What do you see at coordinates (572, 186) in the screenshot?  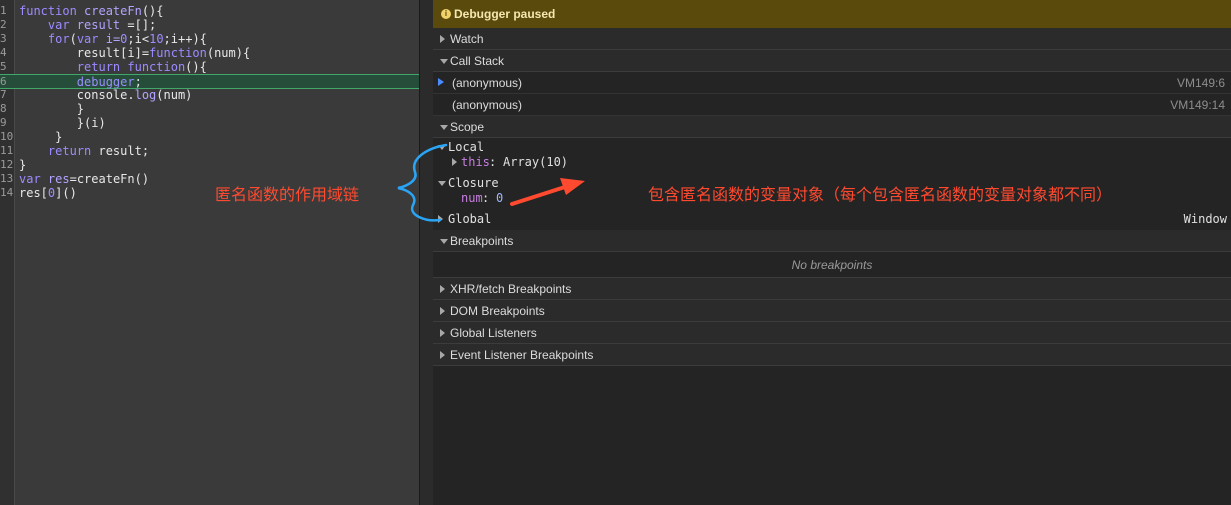 I see `red-arrow-head` at bounding box center [572, 186].